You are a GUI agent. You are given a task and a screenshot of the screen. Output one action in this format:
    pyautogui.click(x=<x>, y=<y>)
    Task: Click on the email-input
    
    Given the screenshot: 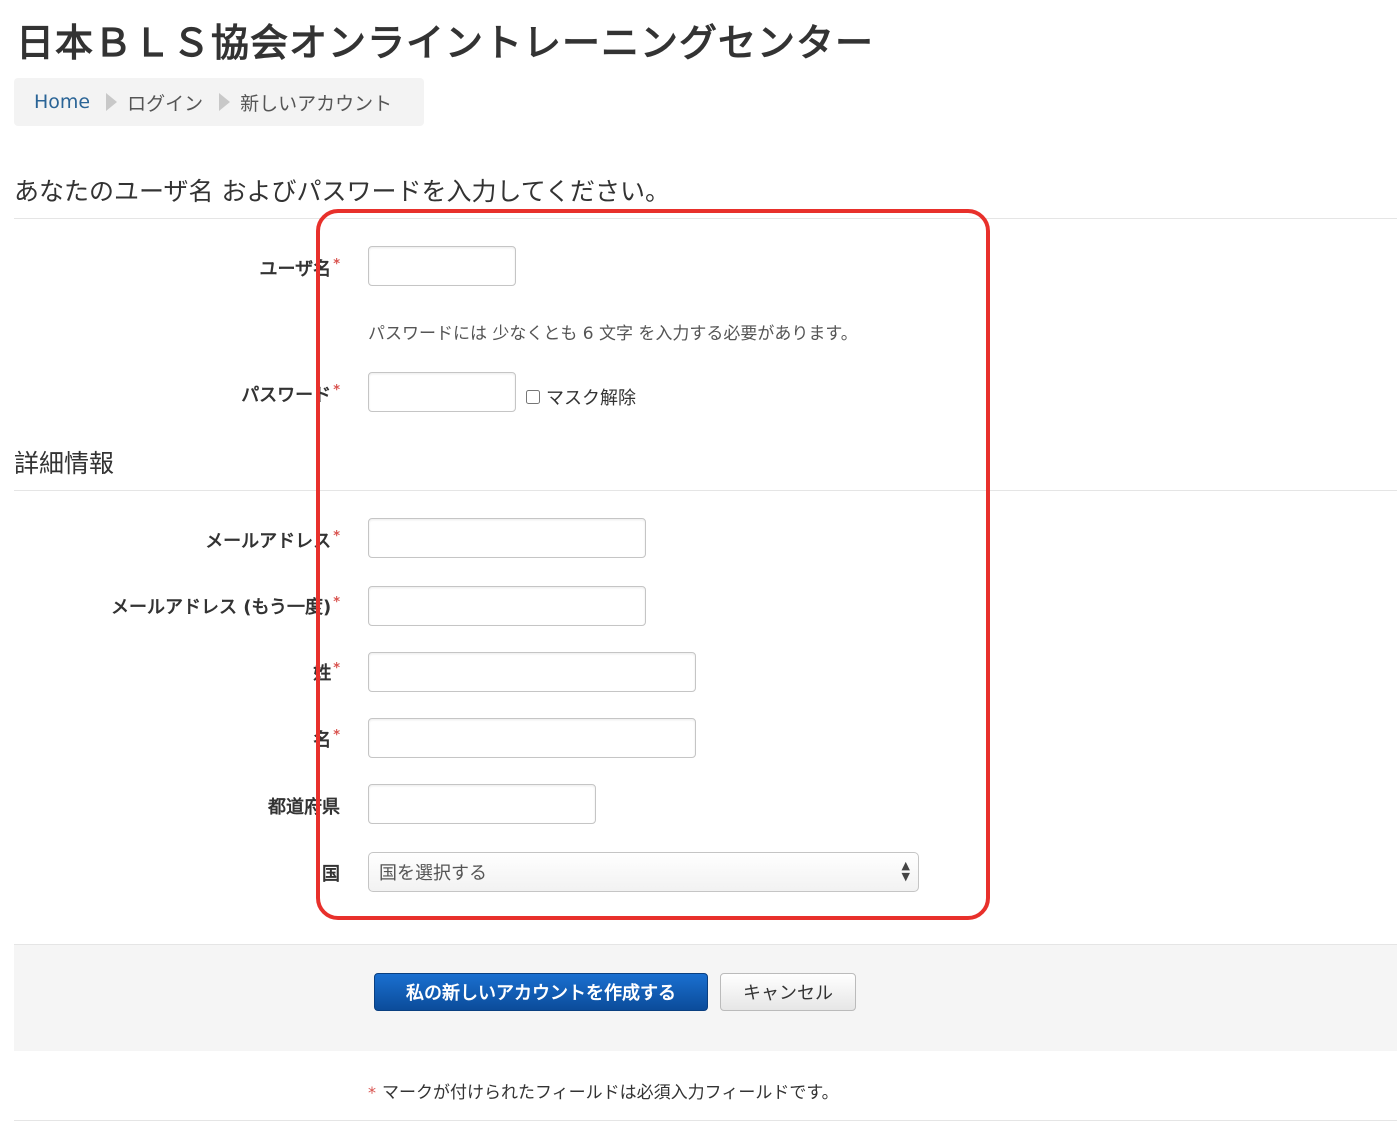 What is the action you would take?
    pyautogui.click(x=507, y=538)
    